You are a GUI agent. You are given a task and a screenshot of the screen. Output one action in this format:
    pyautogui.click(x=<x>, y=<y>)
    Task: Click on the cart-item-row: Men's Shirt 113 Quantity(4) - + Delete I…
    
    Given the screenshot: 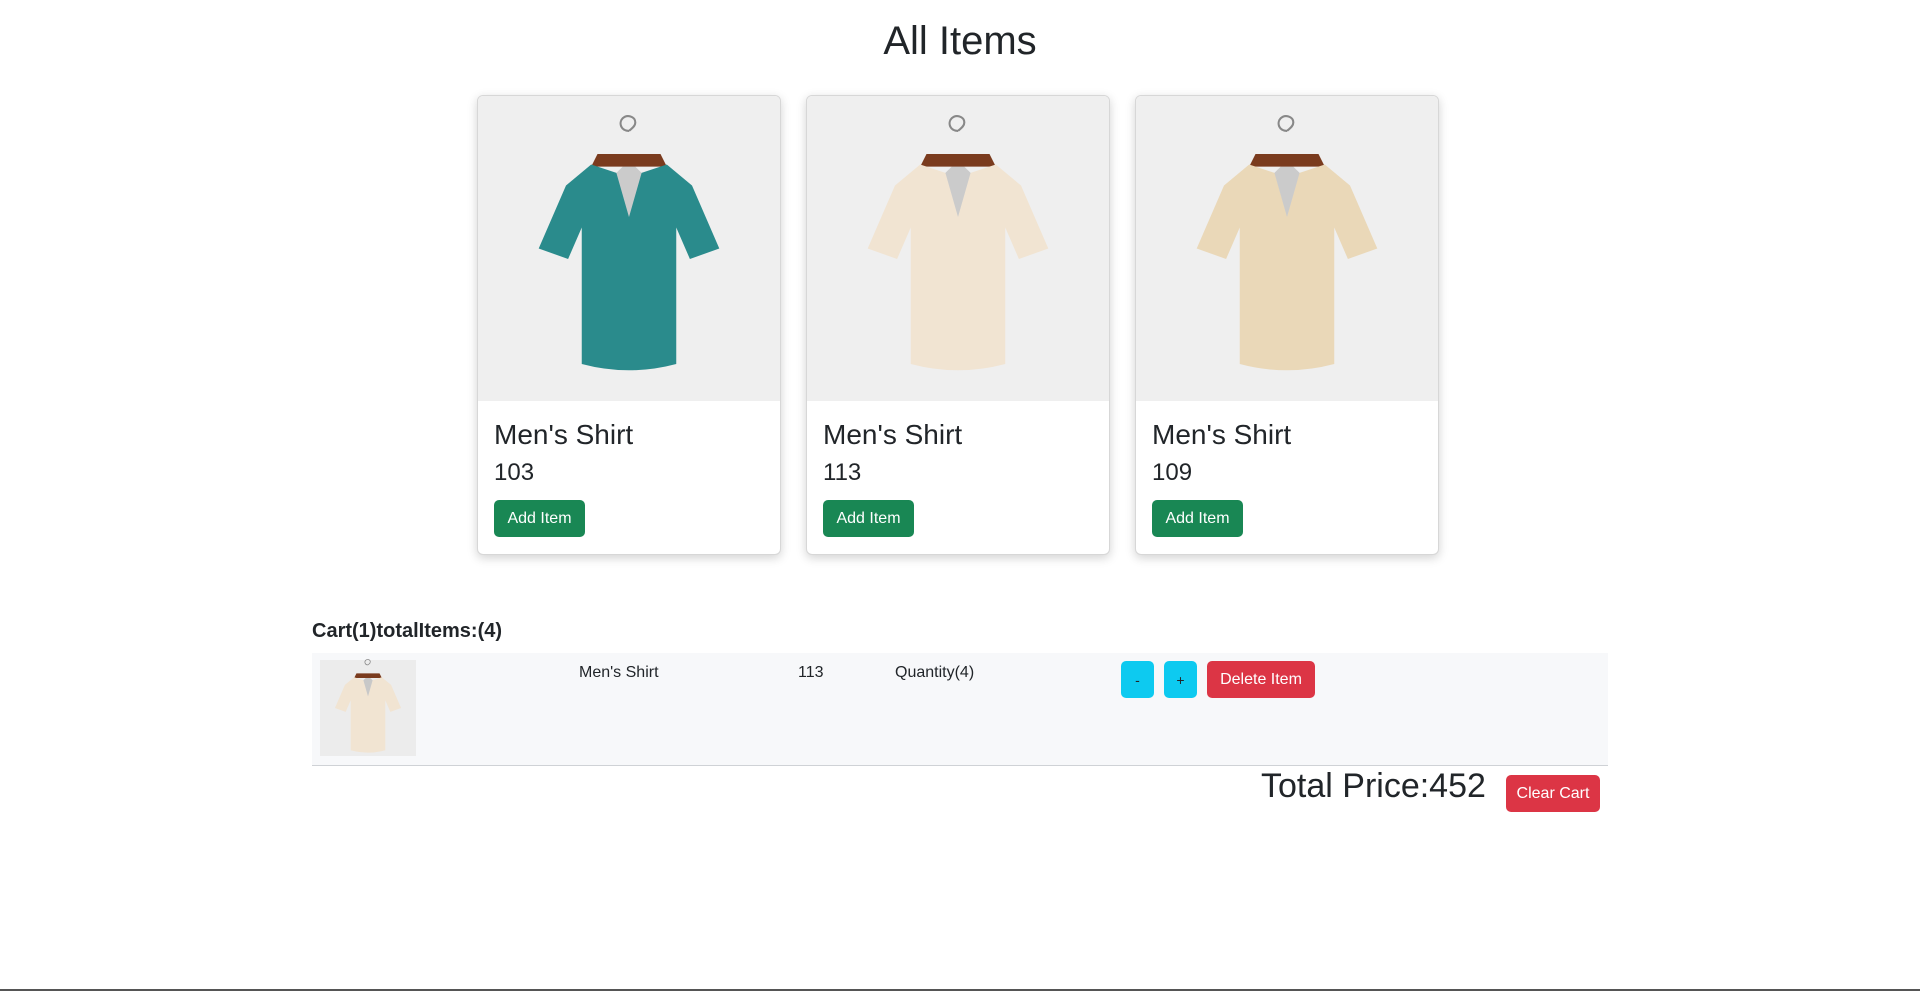 What is the action you would take?
    pyautogui.click(x=960, y=709)
    